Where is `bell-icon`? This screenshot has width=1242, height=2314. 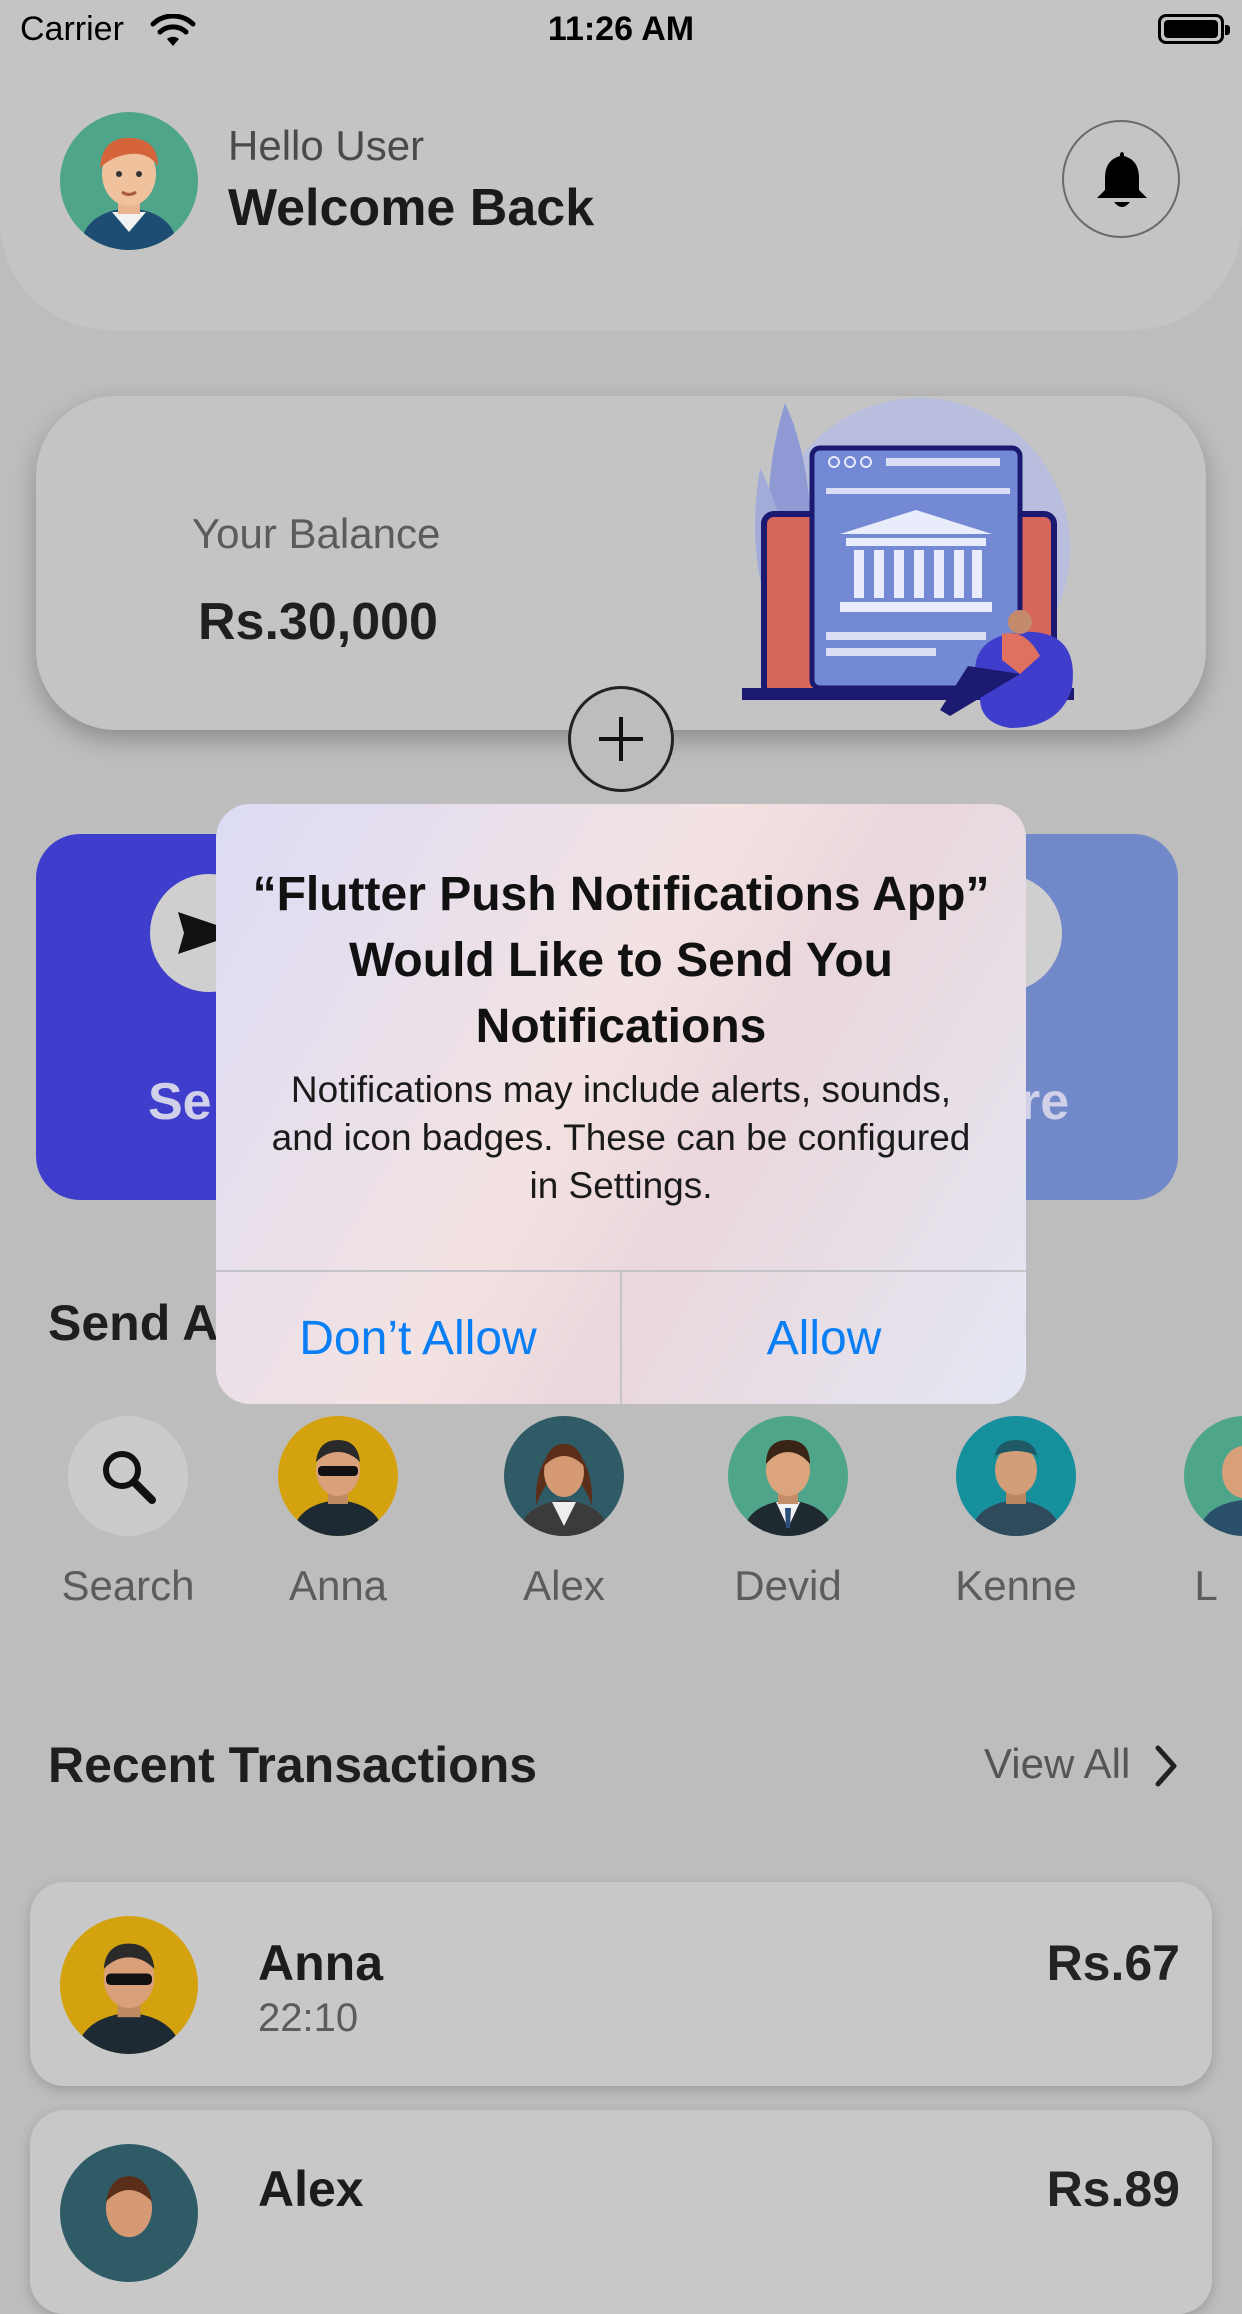
bell-icon is located at coordinates (1122, 179).